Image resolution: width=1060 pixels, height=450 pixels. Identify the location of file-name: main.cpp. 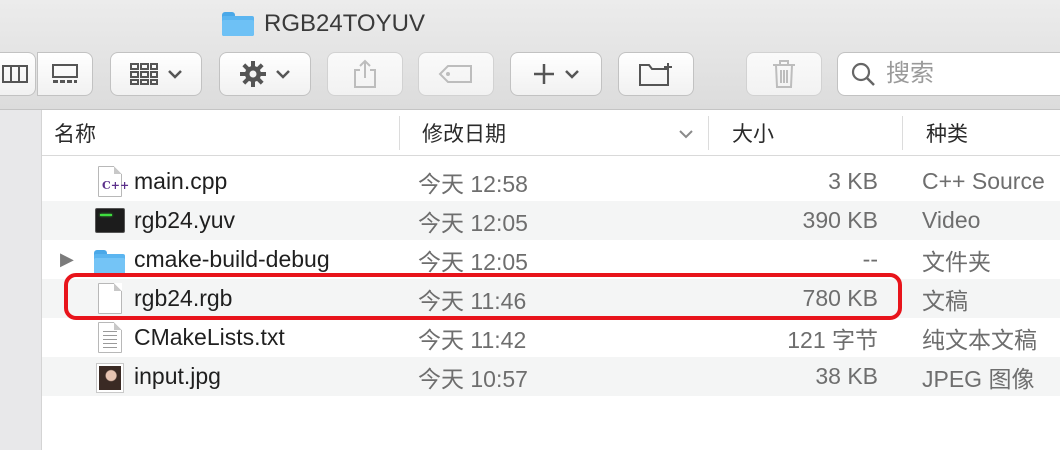
(181, 181).